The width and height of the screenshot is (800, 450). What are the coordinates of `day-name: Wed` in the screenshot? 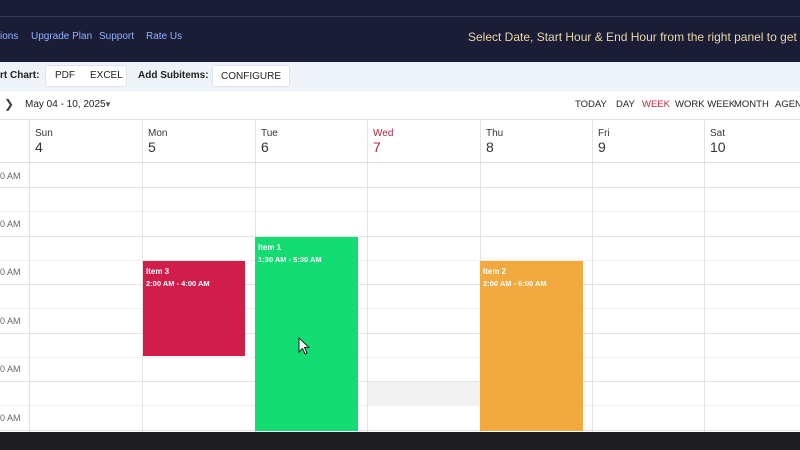 It's located at (383, 133).